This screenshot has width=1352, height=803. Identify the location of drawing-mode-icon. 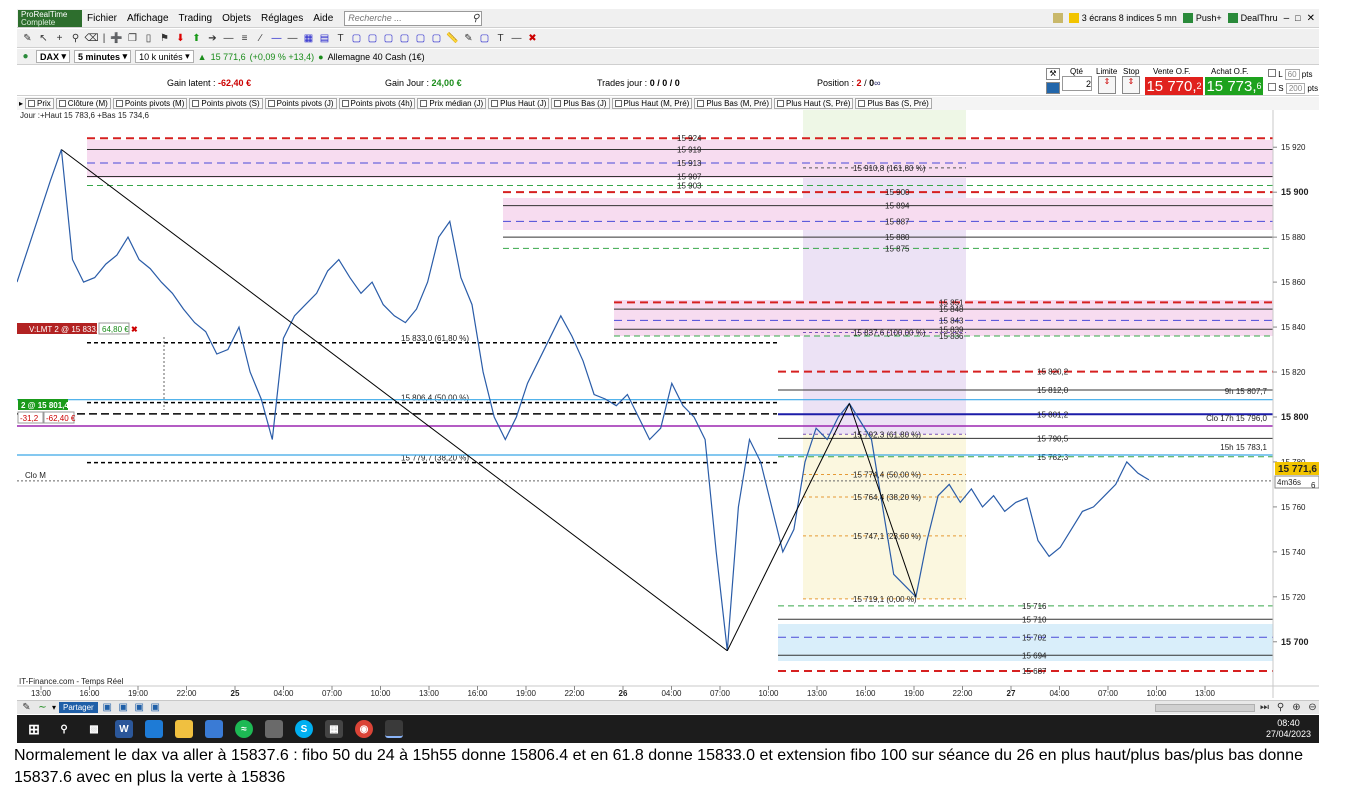
(1057, 18).